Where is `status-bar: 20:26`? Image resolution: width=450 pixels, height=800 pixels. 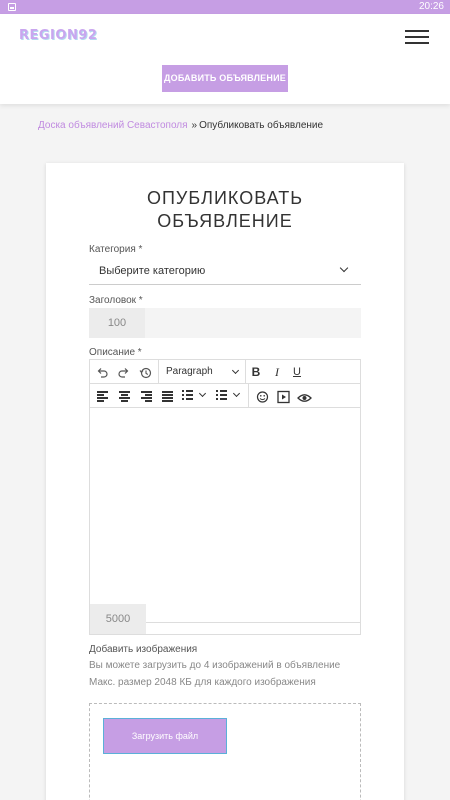 status-bar: 20:26 is located at coordinates (225, 7).